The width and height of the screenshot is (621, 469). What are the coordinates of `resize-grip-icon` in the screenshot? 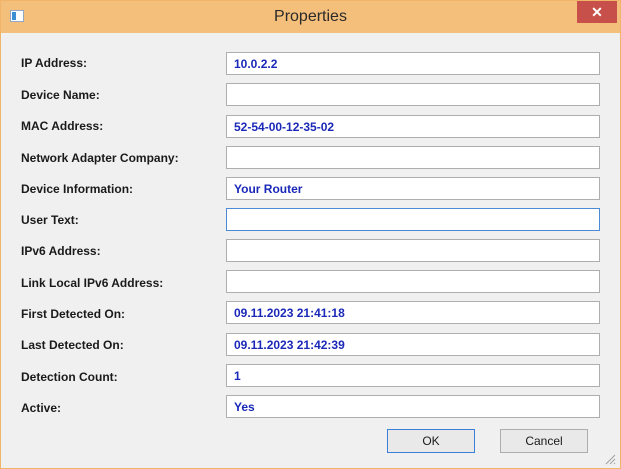 It's located at (610, 459).